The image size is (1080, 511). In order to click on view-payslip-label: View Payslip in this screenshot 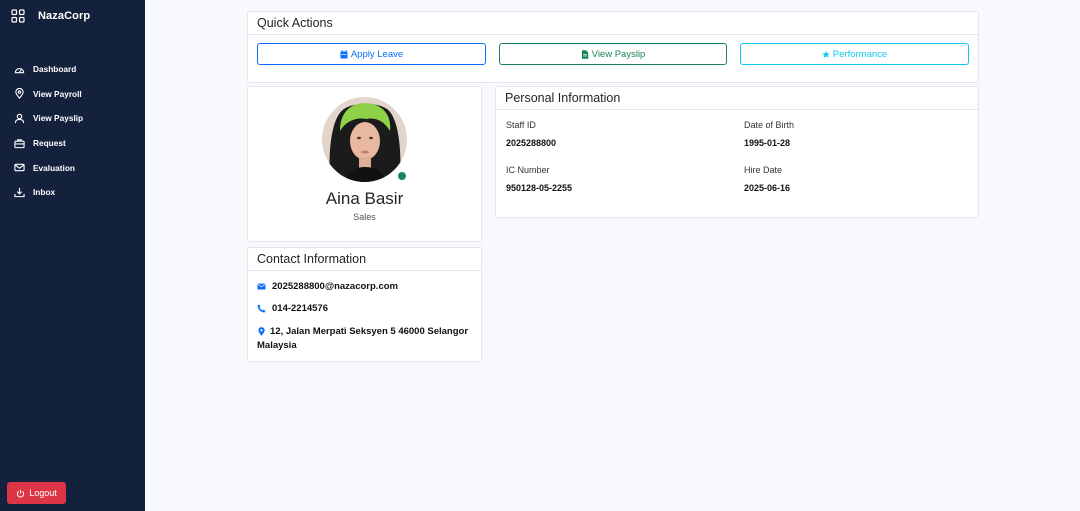, I will do `click(618, 54)`.